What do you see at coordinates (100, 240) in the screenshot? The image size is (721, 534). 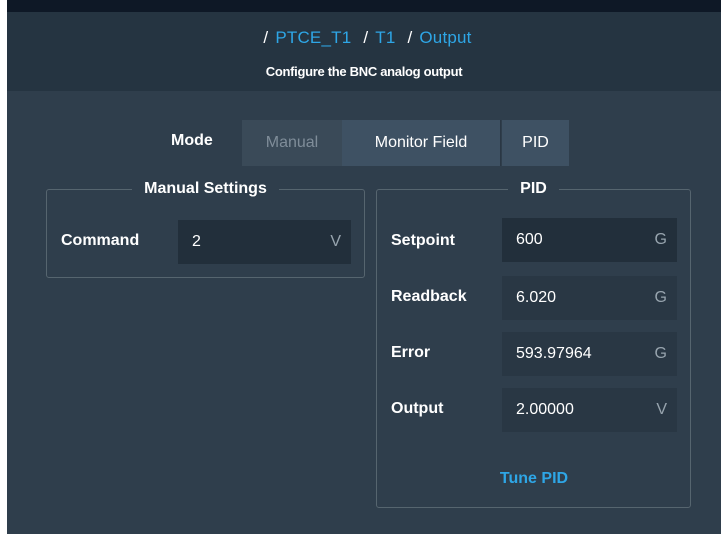 I see `command-label: Command` at bounding box center [100, 240].